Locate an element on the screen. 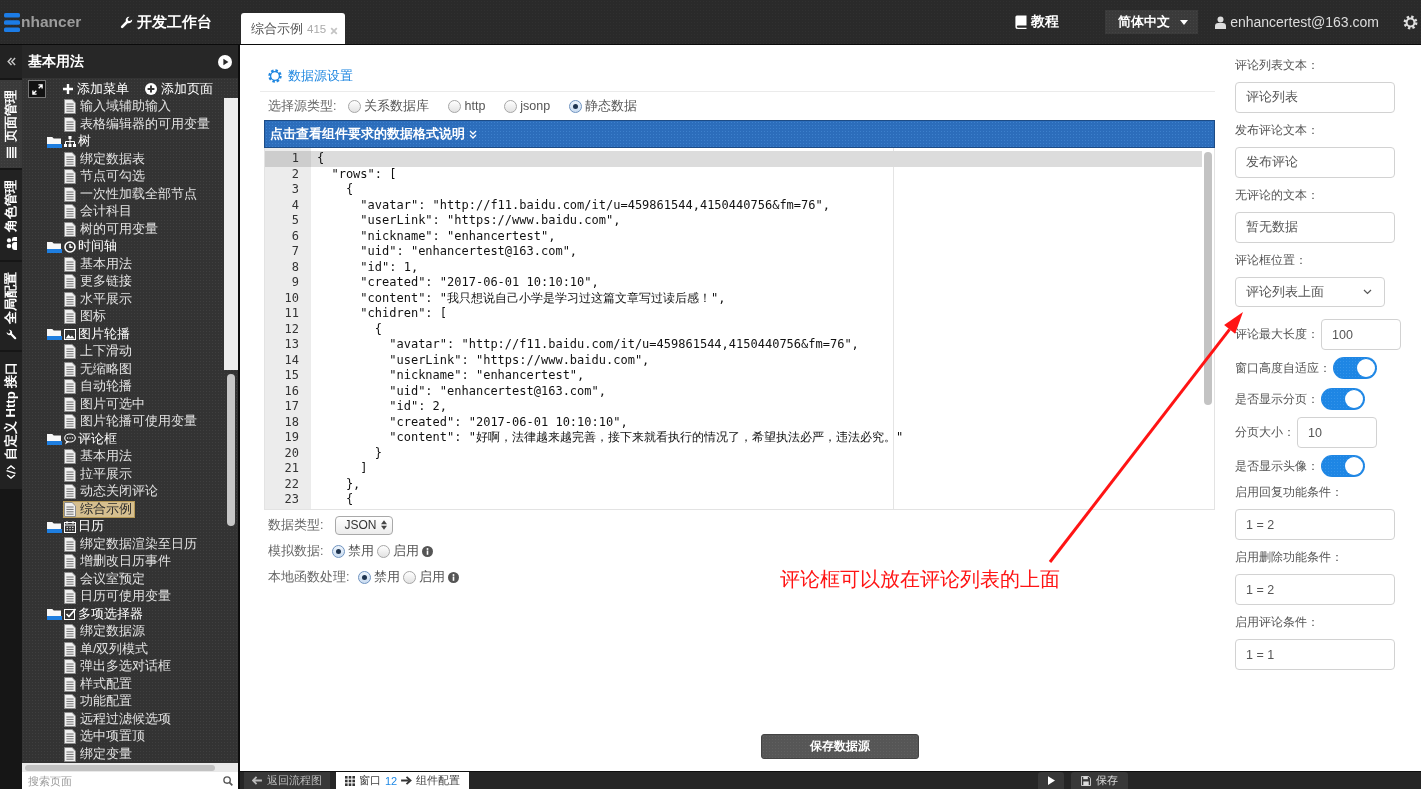 The width and height of the screenshot is (1421, 789). scrollbar is located at coordinates (130, 767).